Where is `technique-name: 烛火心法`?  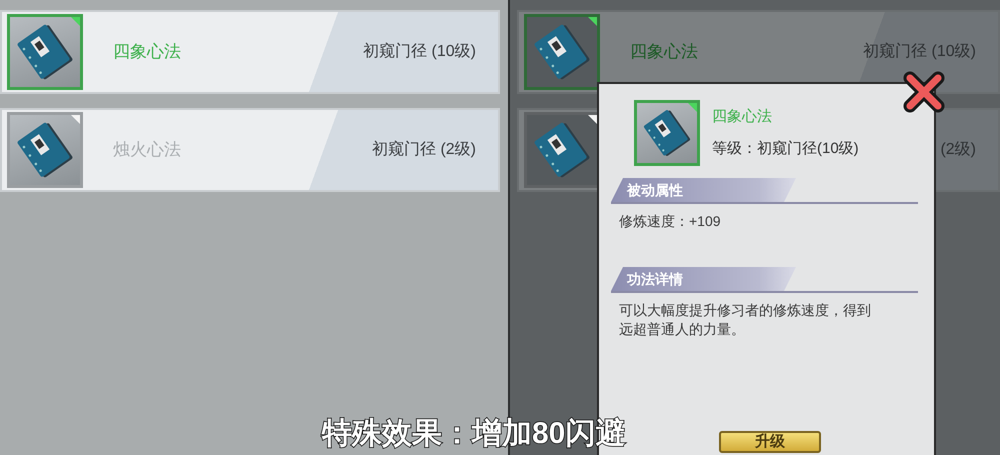 technique-name: 烛火心法 is located at coordinates (147, 150).